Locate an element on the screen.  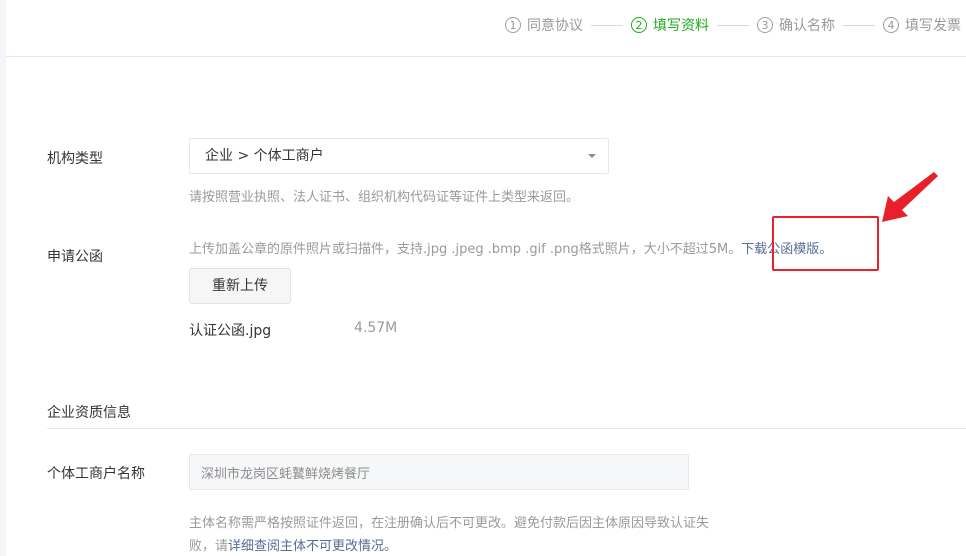
step-label: 同意协议 is located at coordinates (555, 26).